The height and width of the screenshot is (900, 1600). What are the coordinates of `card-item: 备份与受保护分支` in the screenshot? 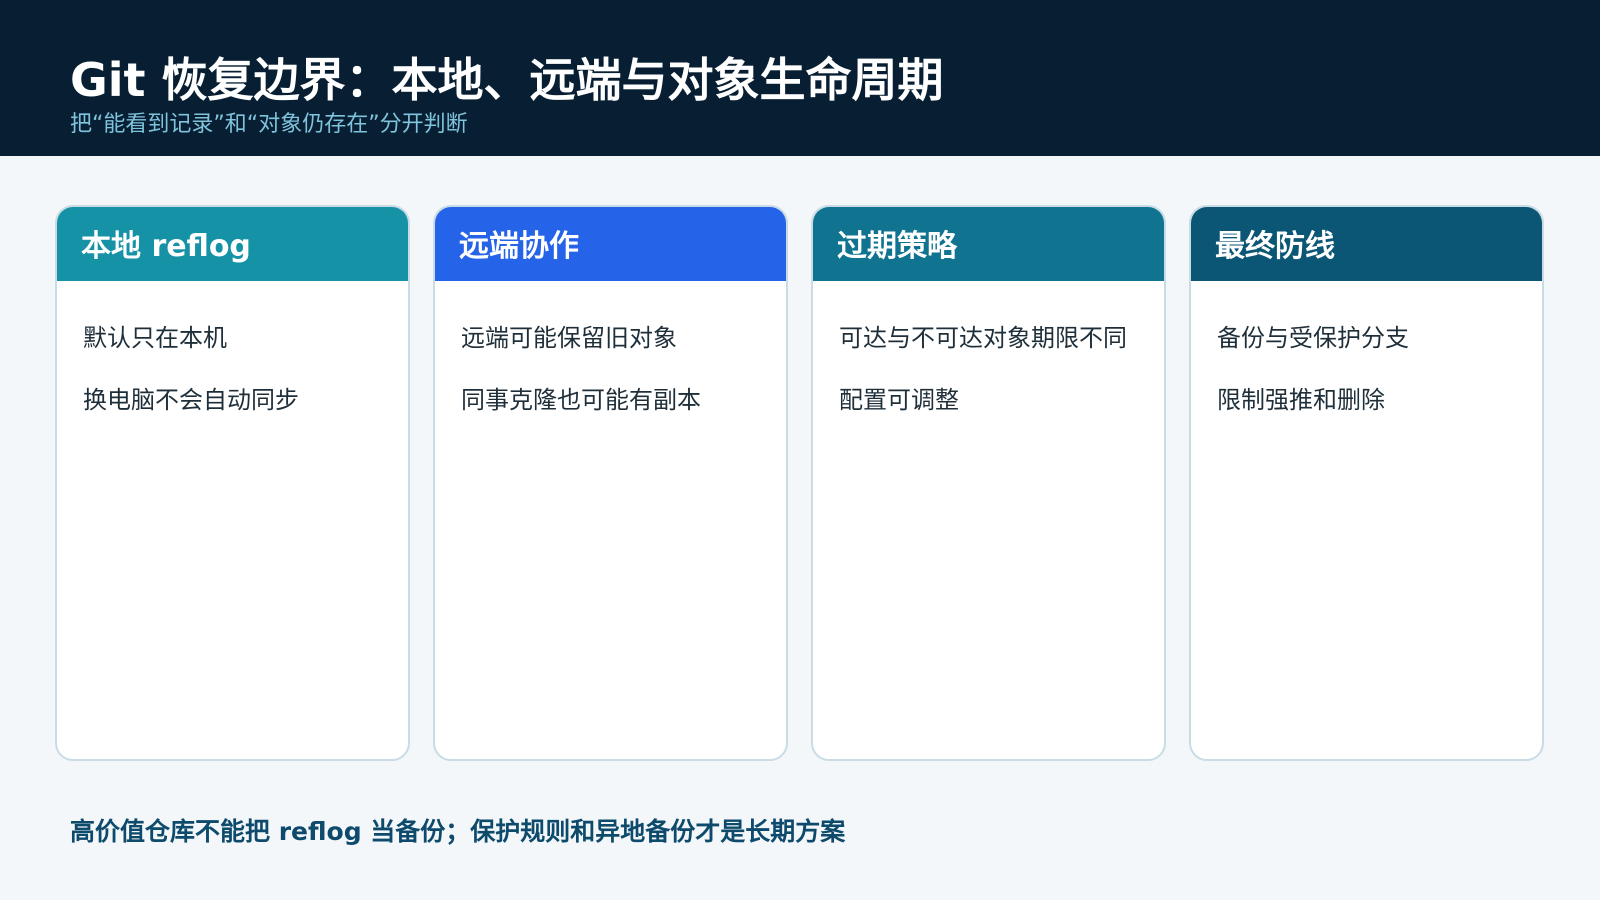 It's located at (1313, 338).